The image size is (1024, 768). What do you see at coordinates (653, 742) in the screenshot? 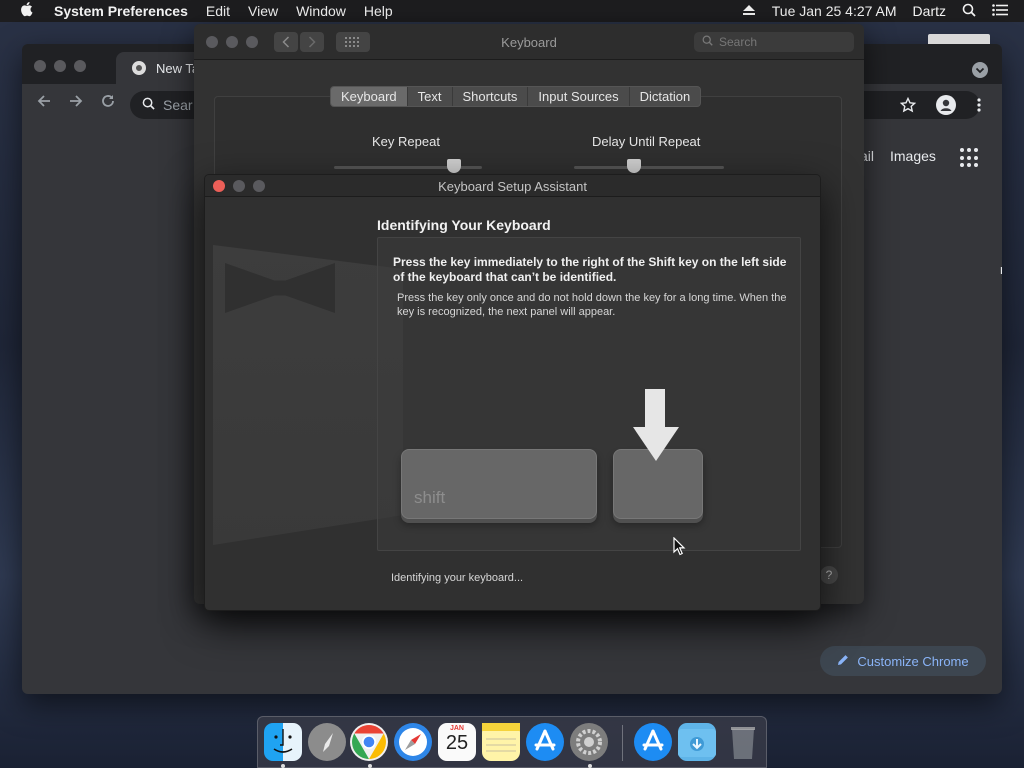
I see `app-store-downloads-icon` at bounding box center [653, 742].